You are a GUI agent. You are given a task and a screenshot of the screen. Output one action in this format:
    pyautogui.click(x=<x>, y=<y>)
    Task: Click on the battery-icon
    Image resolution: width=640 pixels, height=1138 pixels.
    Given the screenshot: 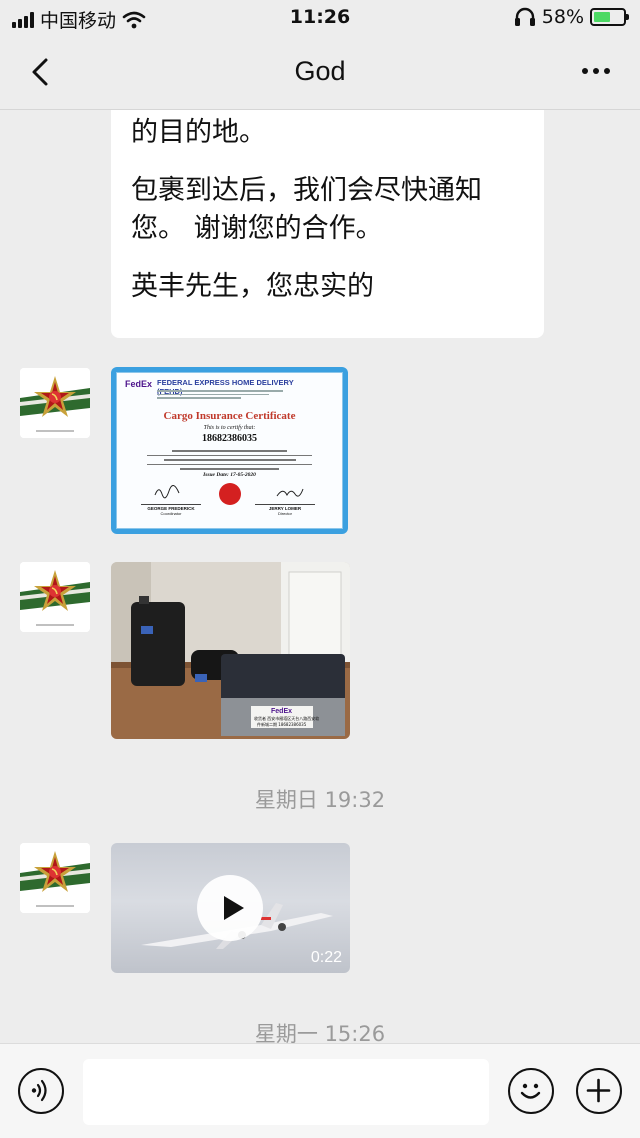 What is the action you would take?
    pyautogui.click(x=609, y=17)
    